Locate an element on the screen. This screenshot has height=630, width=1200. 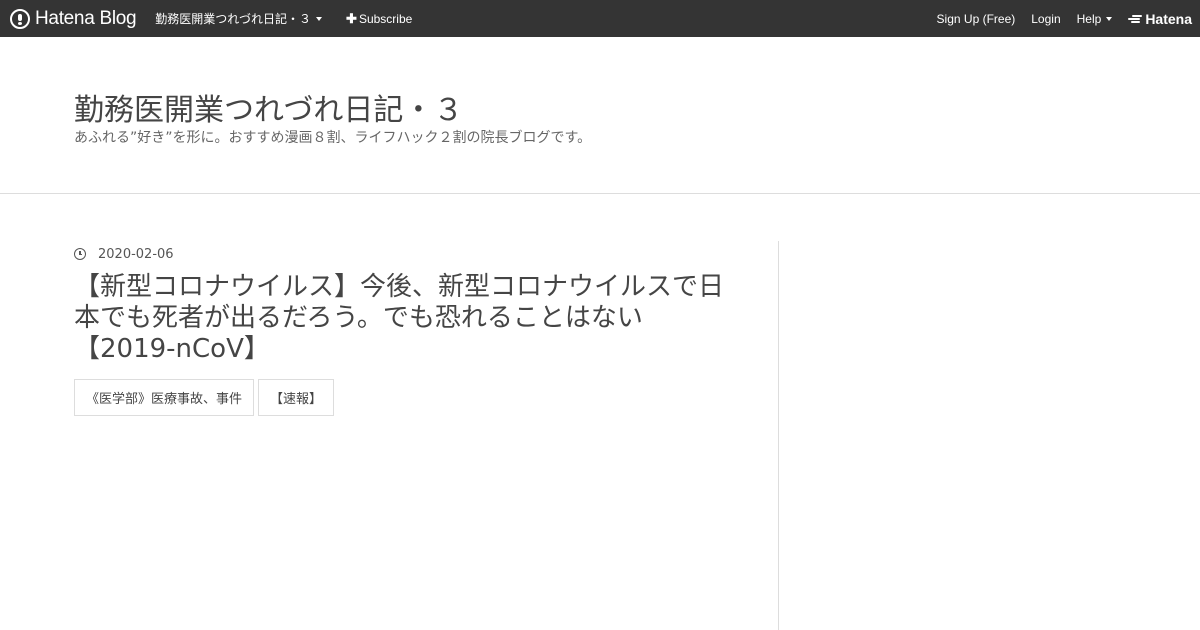
signup-link: Sign Up (Free) is located at coordinates (976, 19).